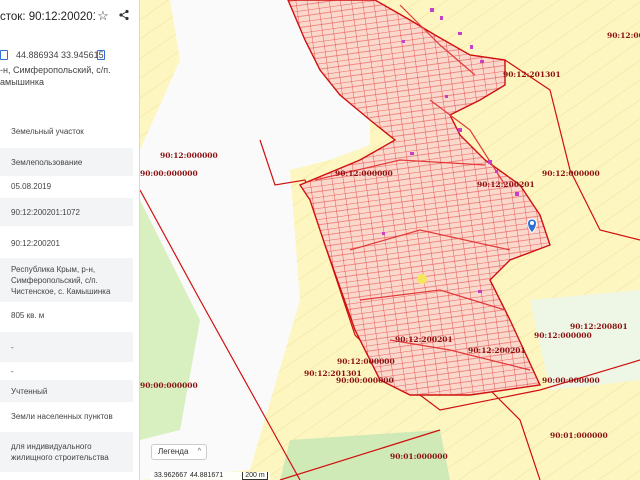 This screenshot has width=640, height=480. I want to click on scale-bar: 200 m, so click(255, 476).